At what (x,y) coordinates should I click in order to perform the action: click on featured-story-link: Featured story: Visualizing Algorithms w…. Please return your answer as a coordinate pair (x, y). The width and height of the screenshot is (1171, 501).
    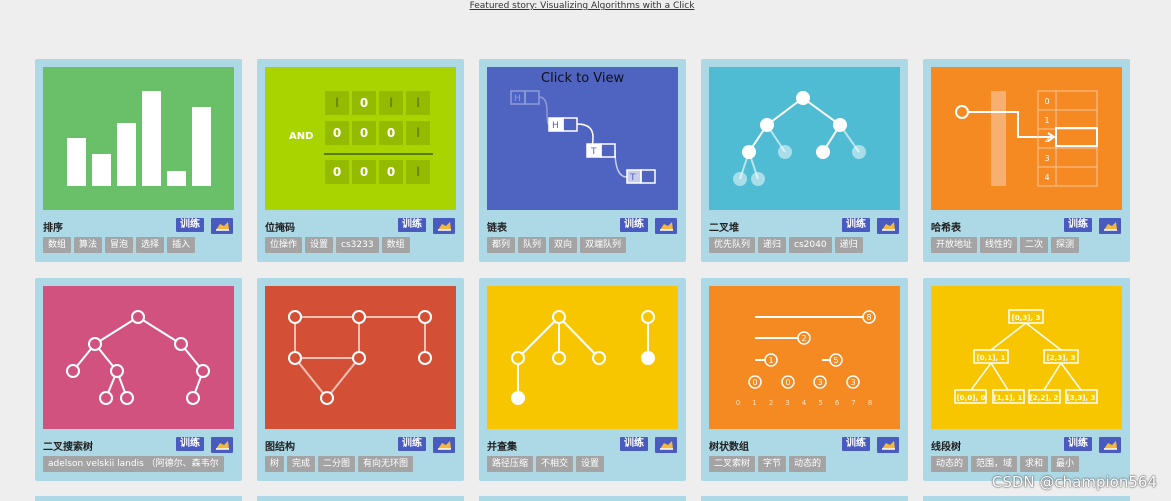
    Looking at the image, I should click on (582, 6).